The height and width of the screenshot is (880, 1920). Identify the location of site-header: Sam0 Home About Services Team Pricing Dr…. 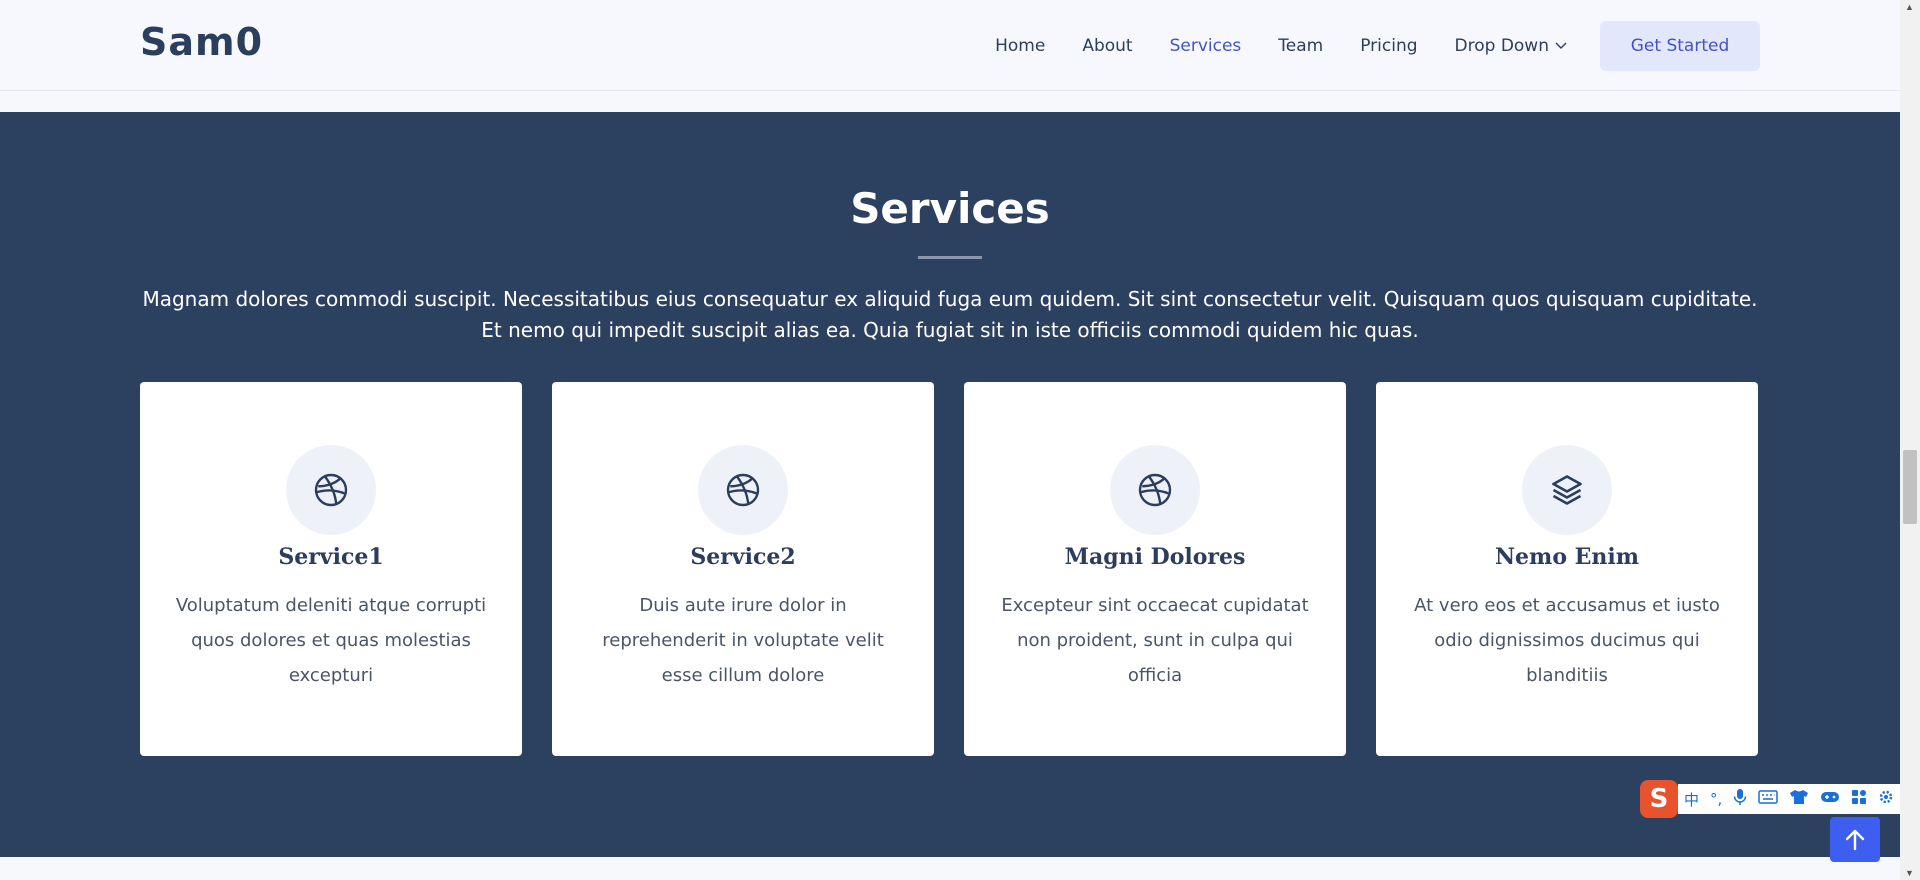
(950, 45).